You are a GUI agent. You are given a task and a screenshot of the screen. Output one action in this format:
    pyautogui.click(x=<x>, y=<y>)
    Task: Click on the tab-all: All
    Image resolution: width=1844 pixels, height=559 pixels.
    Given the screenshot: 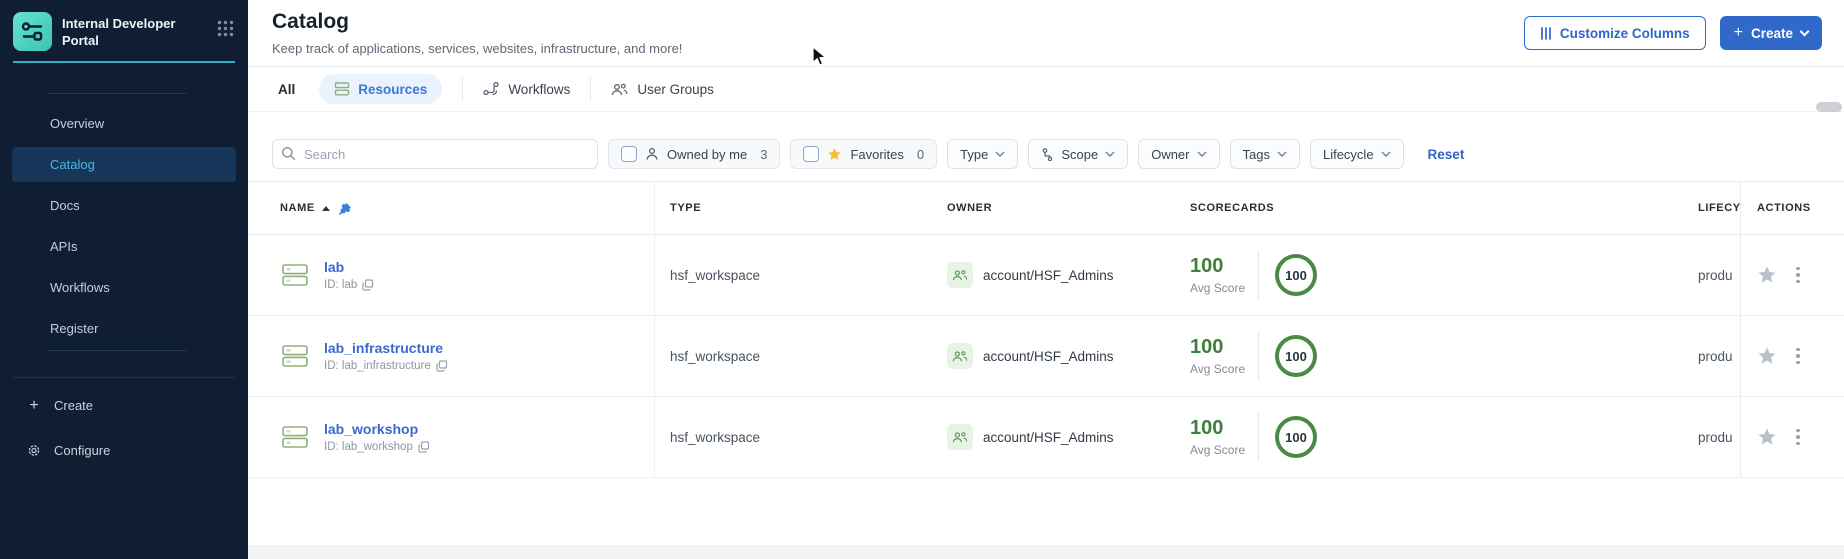 What is the action you would take?
    pyautogui.click(x=286, y=89)
    